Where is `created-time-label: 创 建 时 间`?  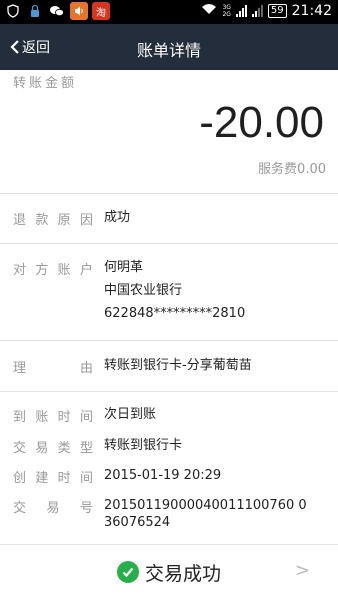
created-time-label: 创 建 时 间 is located at coordinates (53, 478).